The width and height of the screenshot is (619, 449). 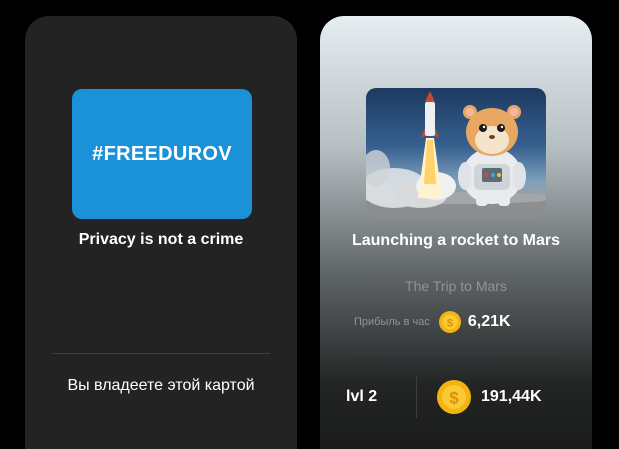 I want to click on illustration, so click(x=456, y=154).